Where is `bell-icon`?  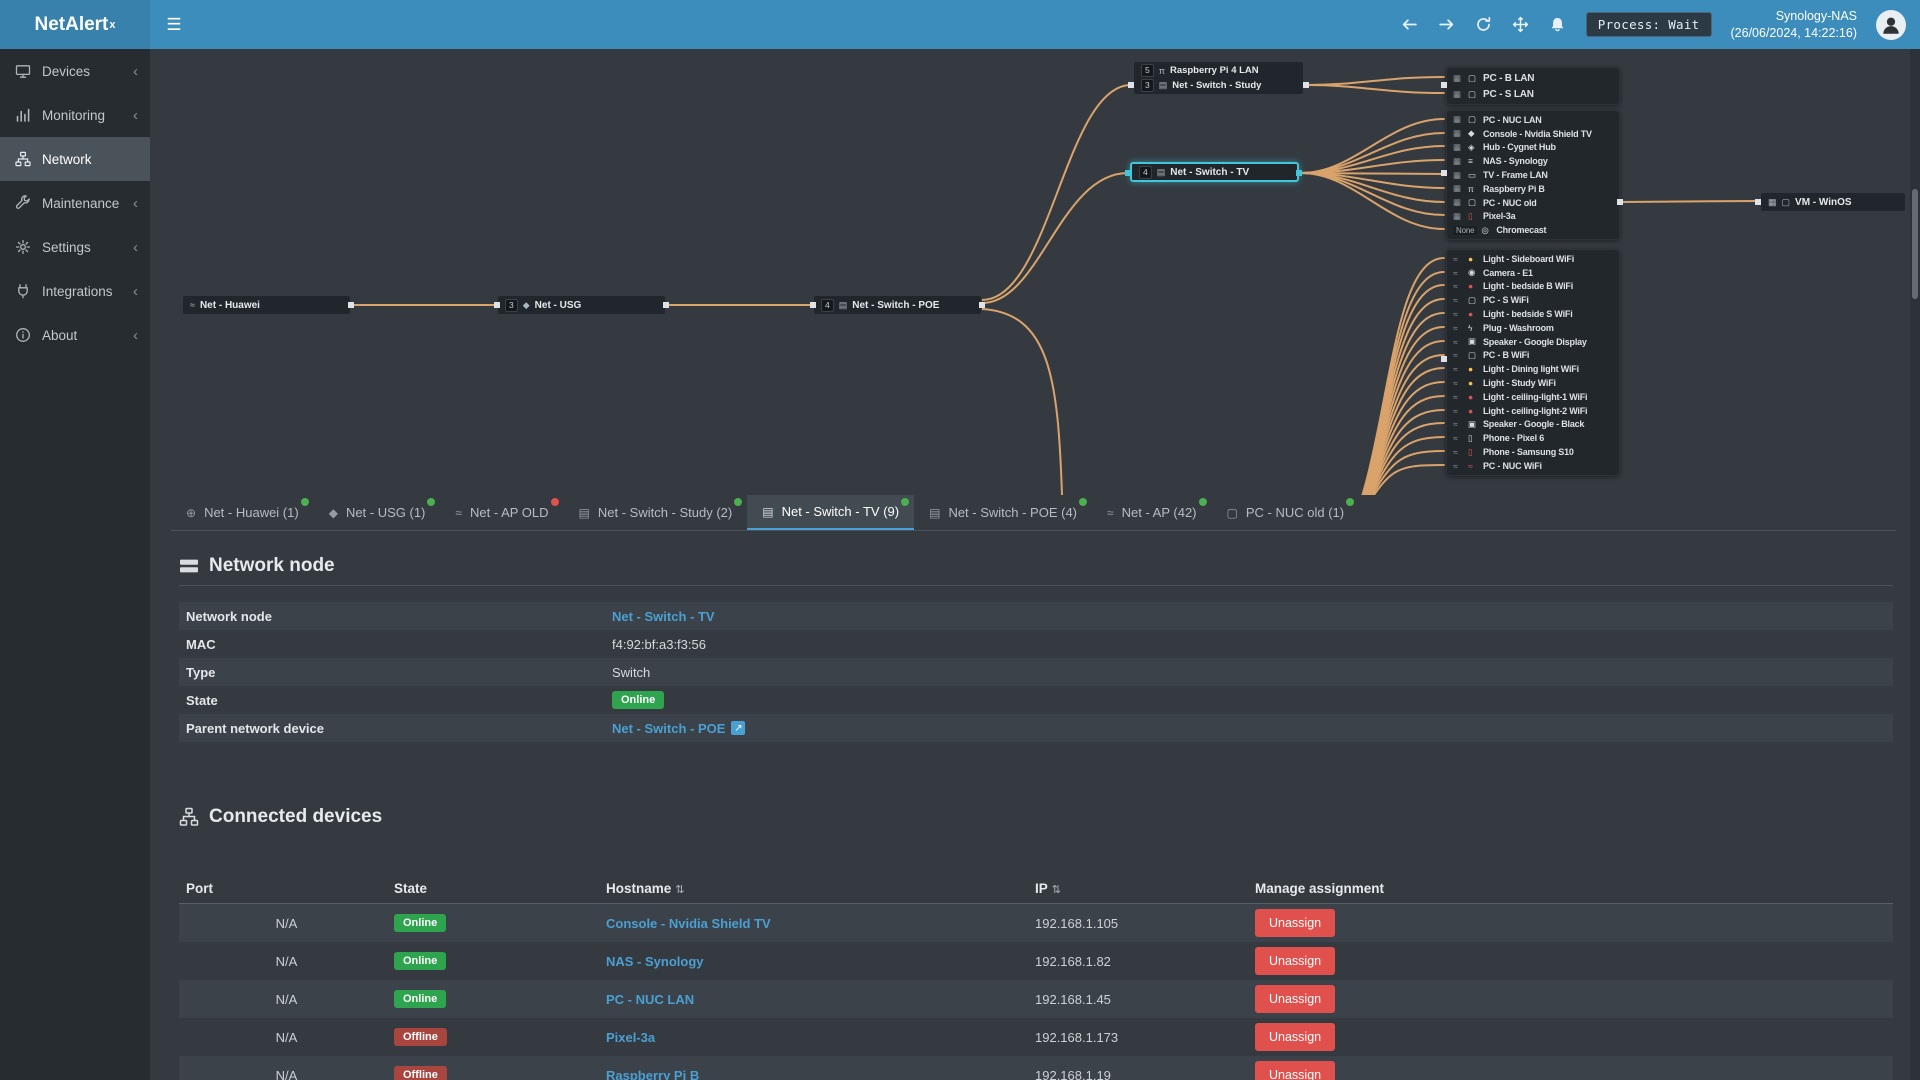 bell-icon is located at coordinates (1558, 25).